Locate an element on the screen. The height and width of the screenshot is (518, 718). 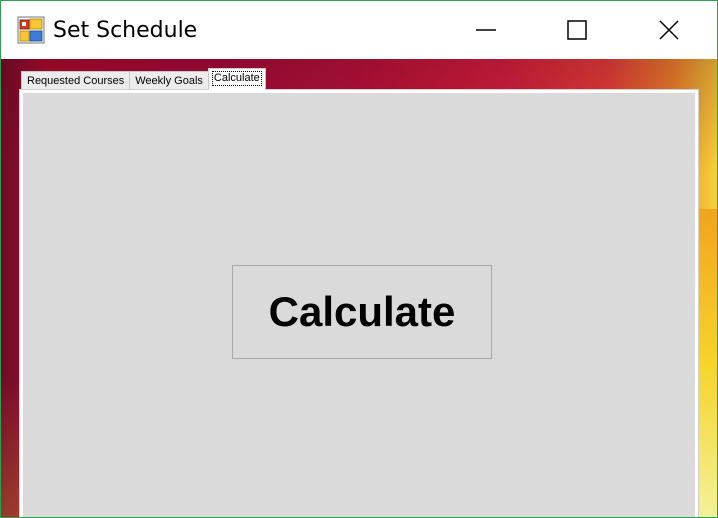
maximize-icon is located at coordinates (577, 30).